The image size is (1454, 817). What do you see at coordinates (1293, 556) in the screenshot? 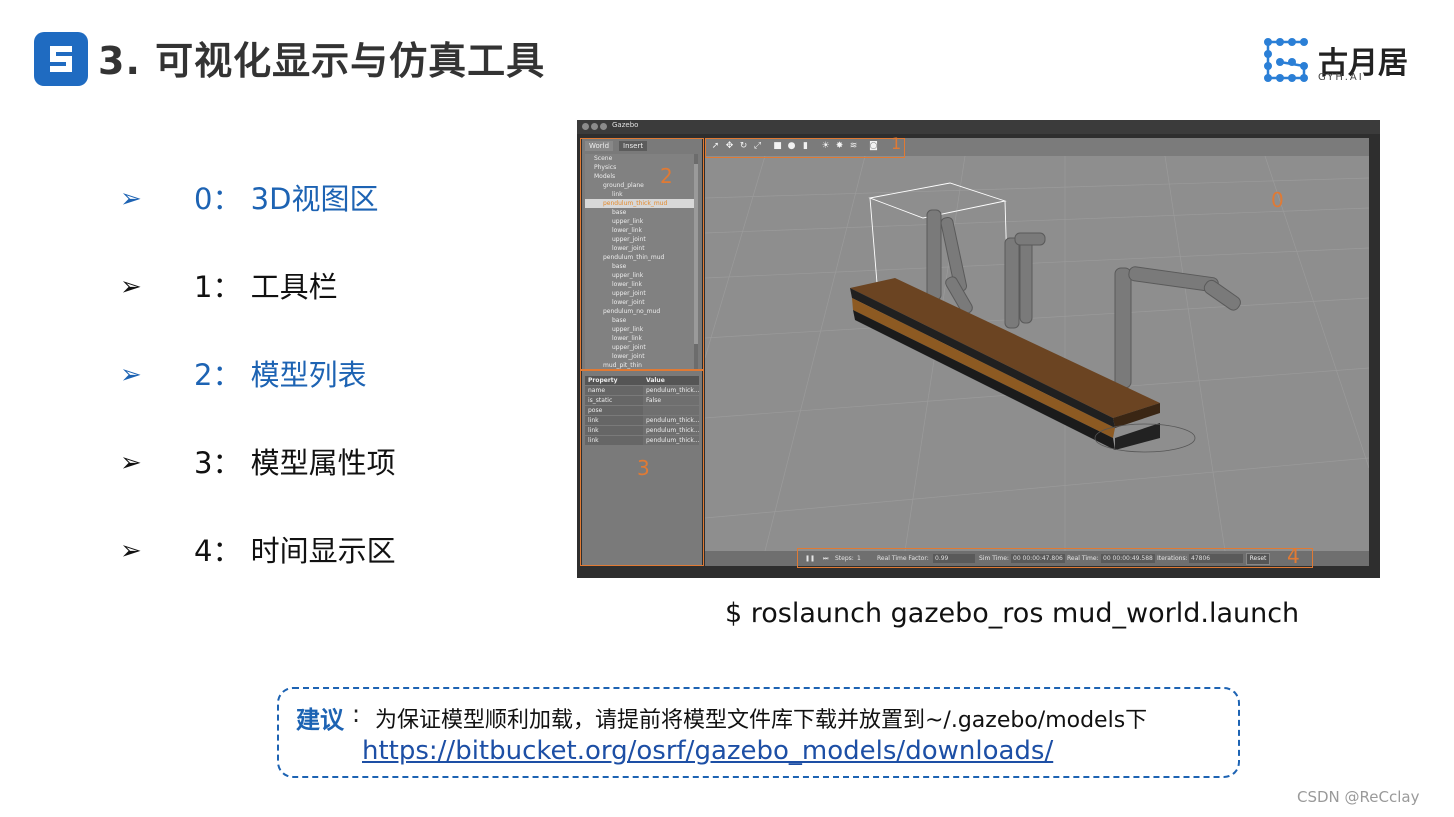
I see `zone-4-label: 4` at bounding box center [1293, 556].